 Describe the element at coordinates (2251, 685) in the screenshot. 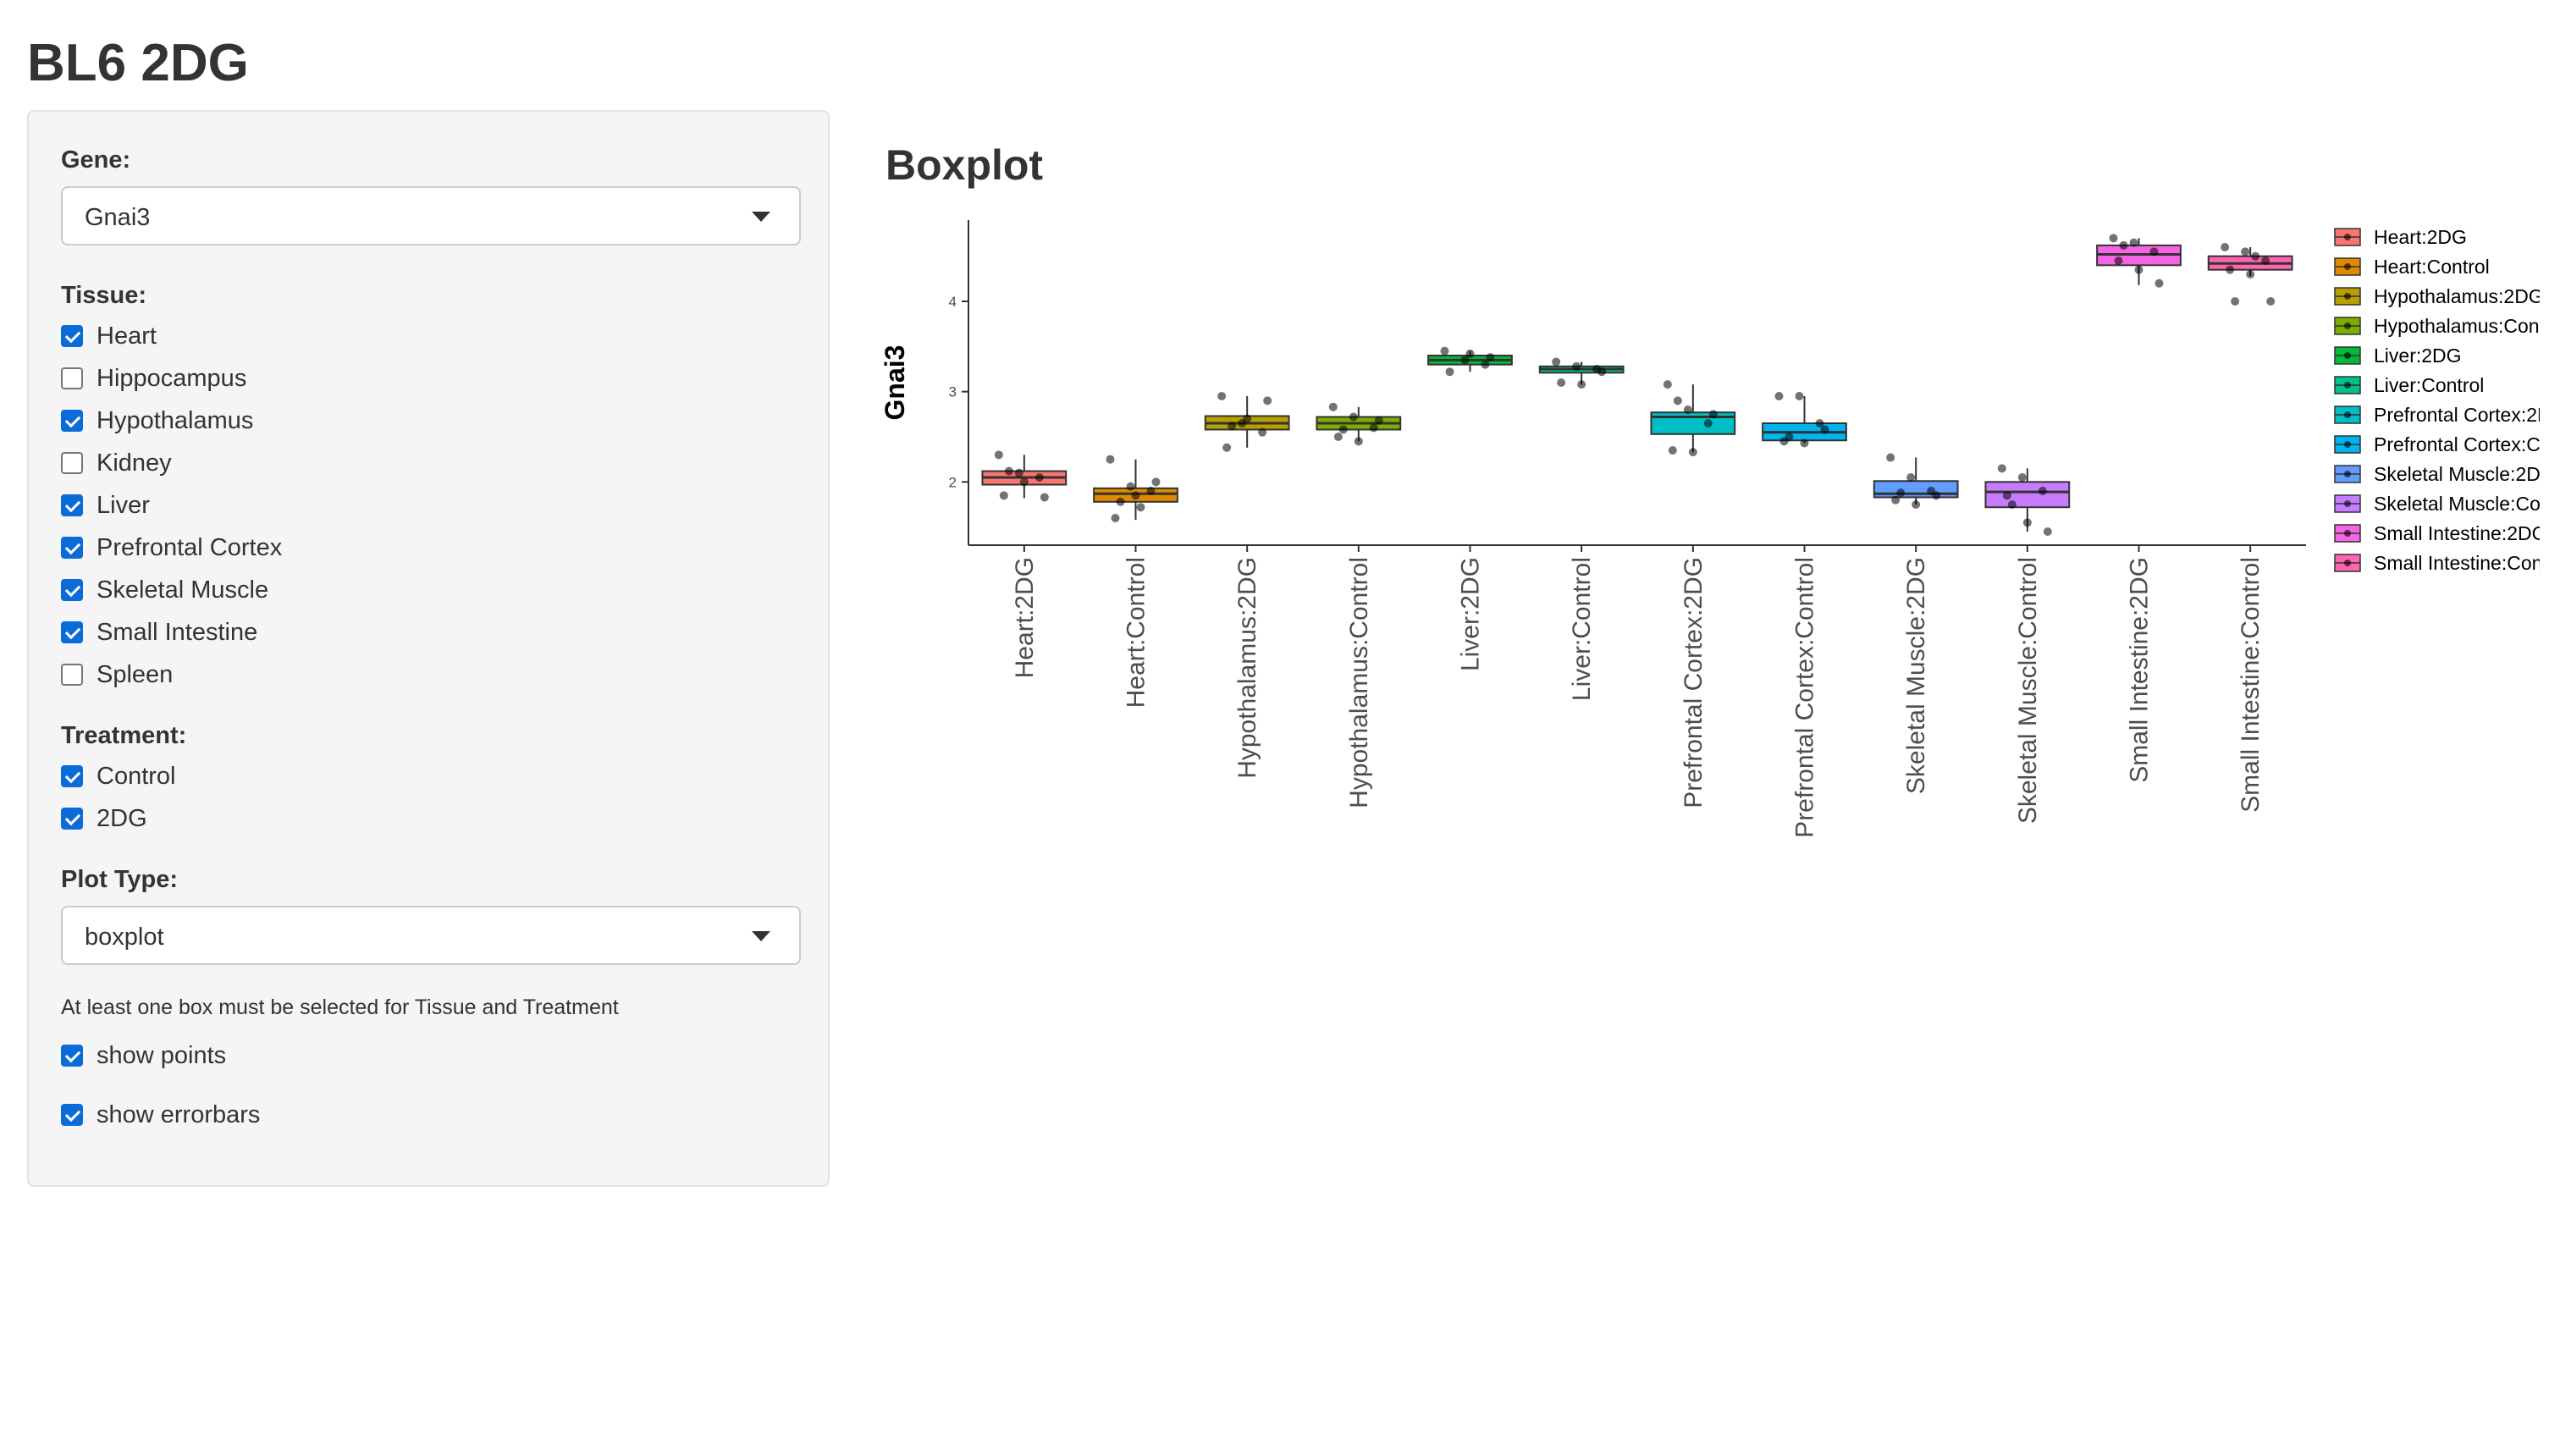

I see `x-tick-label: Small Intestine:Control` at that location.